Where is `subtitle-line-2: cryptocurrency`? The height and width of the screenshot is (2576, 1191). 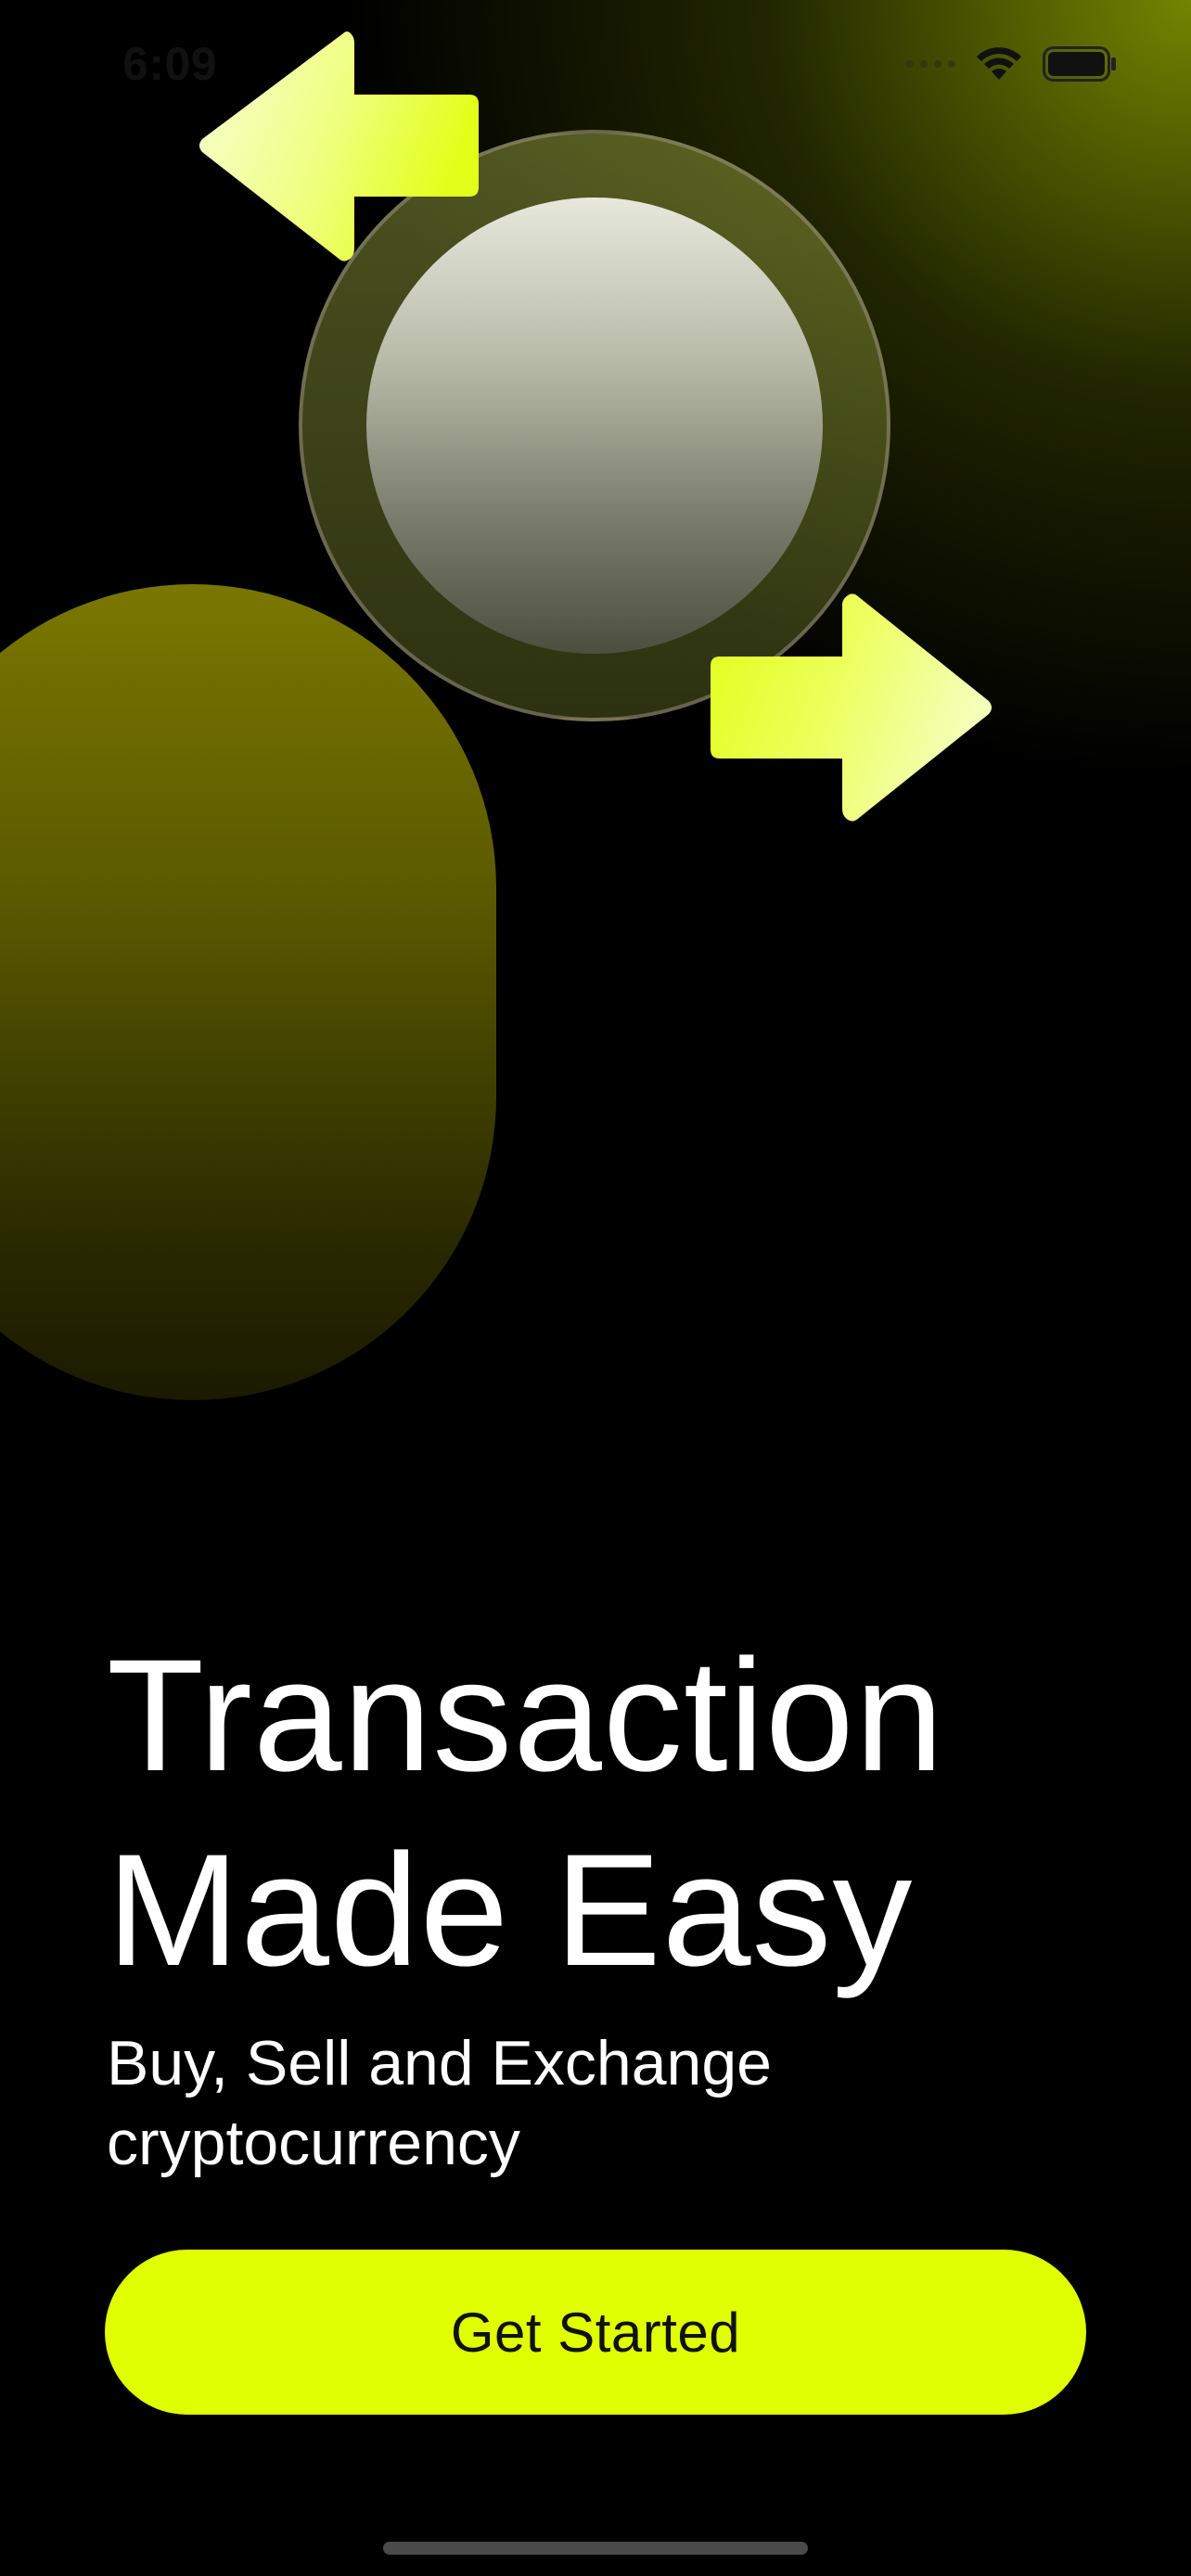 subtitle-line-2: cryptocurrency is located at coordinates (313, 2143).